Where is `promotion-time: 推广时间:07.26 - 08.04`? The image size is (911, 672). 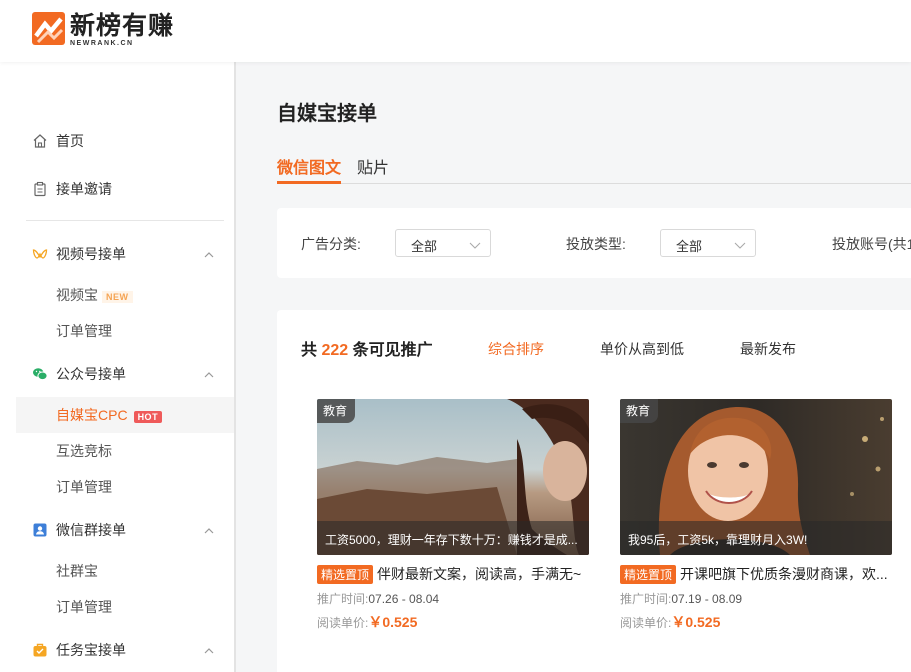 promotion-time: 推广时间:07.26 - 08.04 is located at coordinates (453, 598).